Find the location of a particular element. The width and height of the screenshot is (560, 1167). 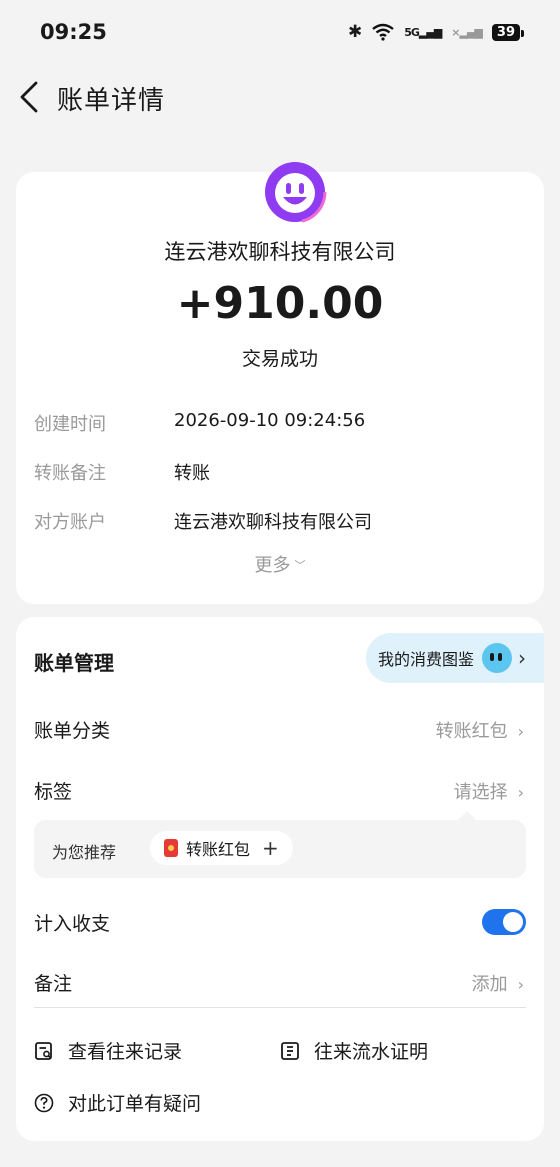

status-time: 09:25 is located at coordinates (73, 32).